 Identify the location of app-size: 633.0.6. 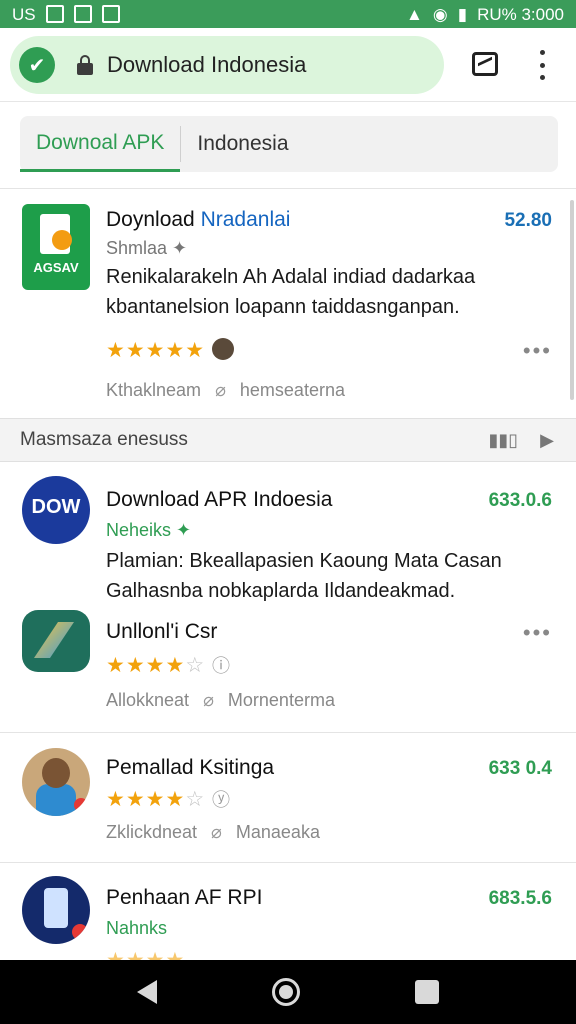
(520, 500).